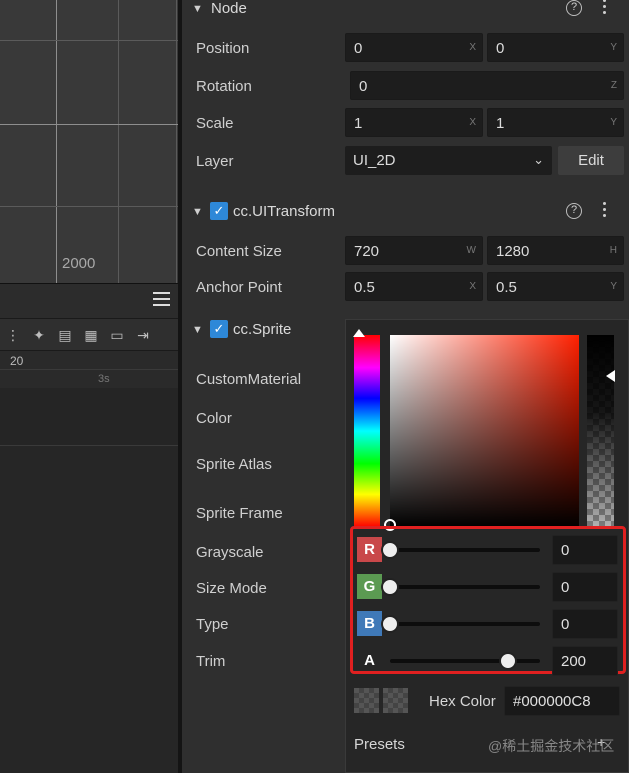 The width and height of the screenshot is (629, 773). I want to click on alpha-marker-icon, so click(610, 376).